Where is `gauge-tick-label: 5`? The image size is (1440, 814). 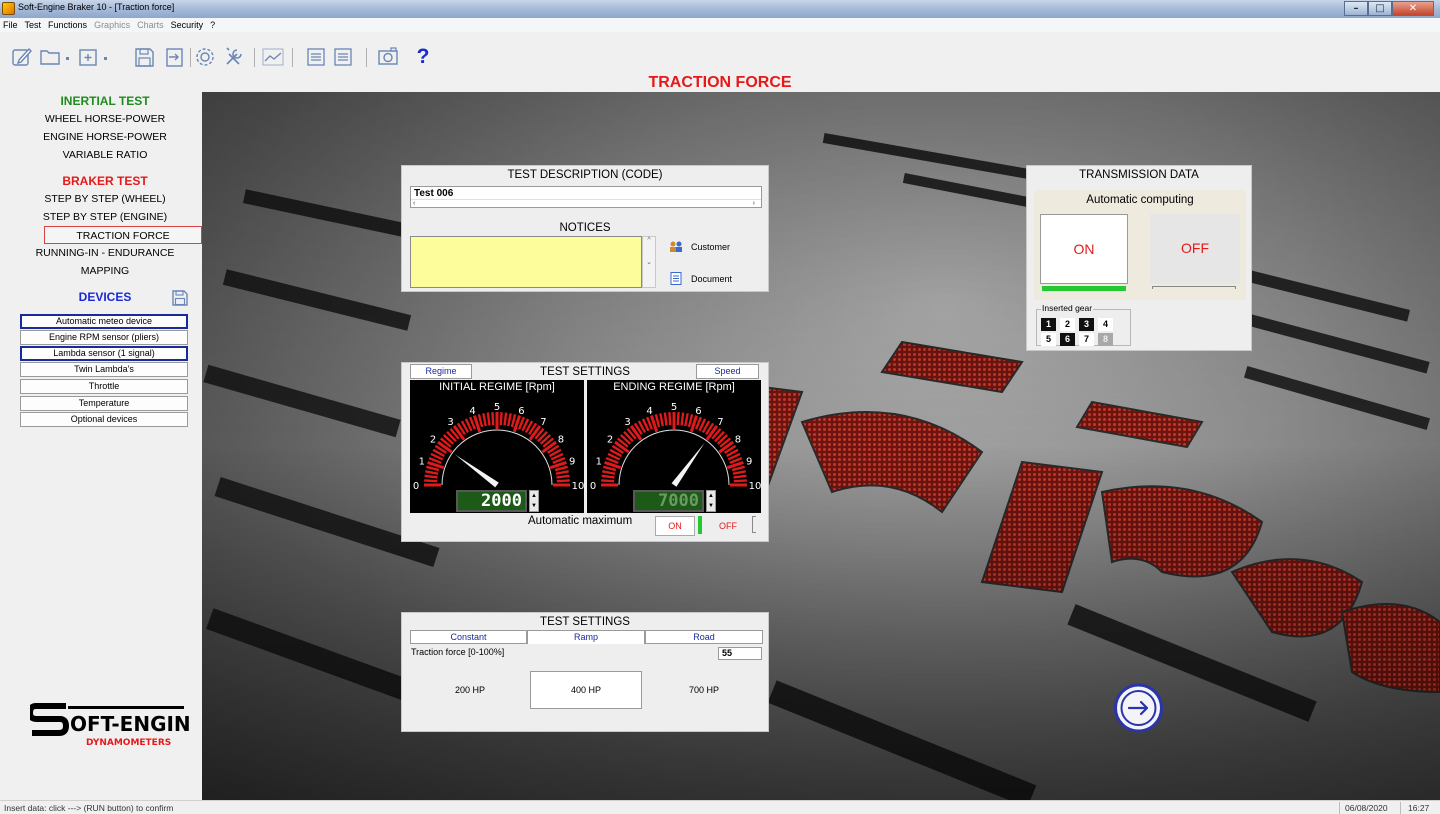
gauge-tick-label: 5 is located at coordinates (497, 407).